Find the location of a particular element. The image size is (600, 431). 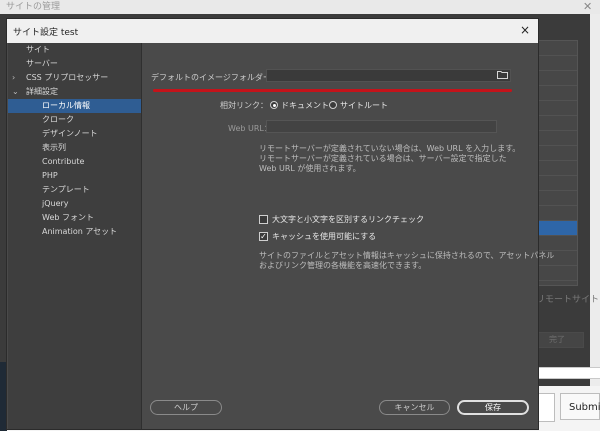

background-submit-button: Submit is located at coordinates (580, 406).